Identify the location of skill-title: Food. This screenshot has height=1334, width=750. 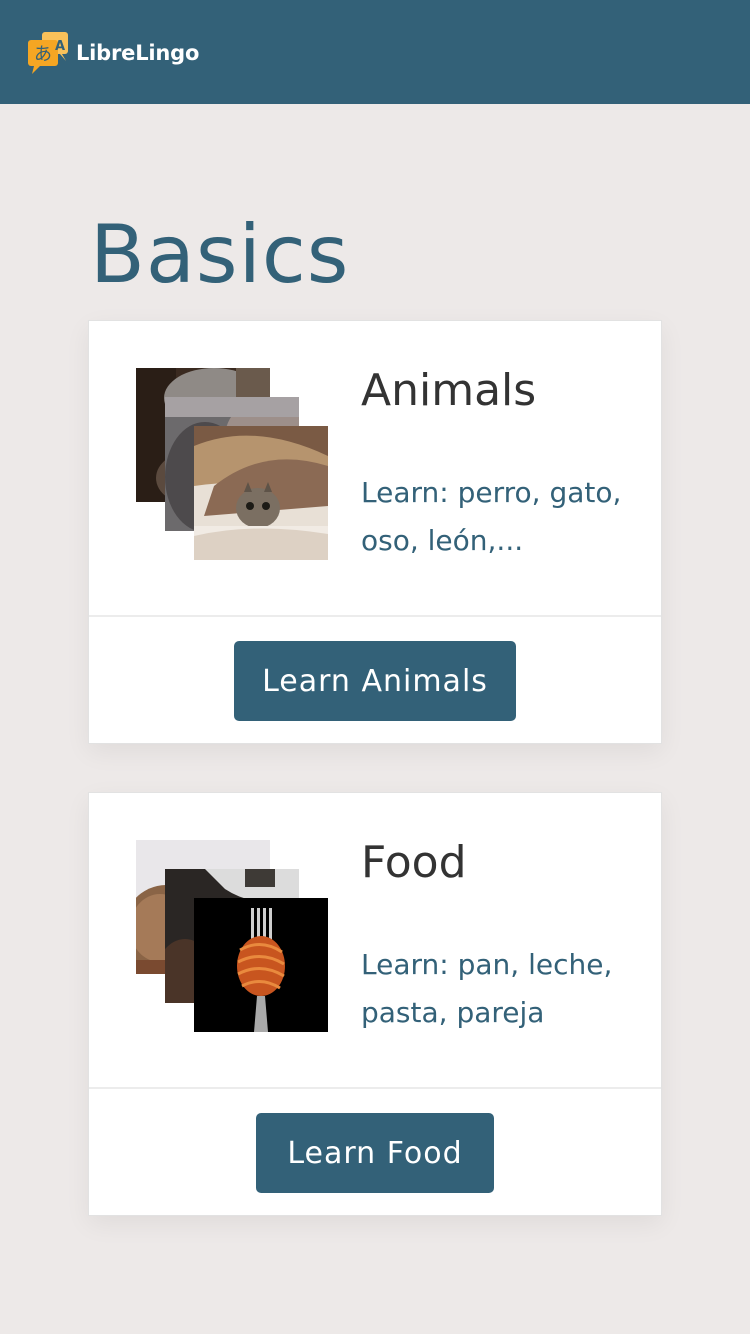
(414, 862).